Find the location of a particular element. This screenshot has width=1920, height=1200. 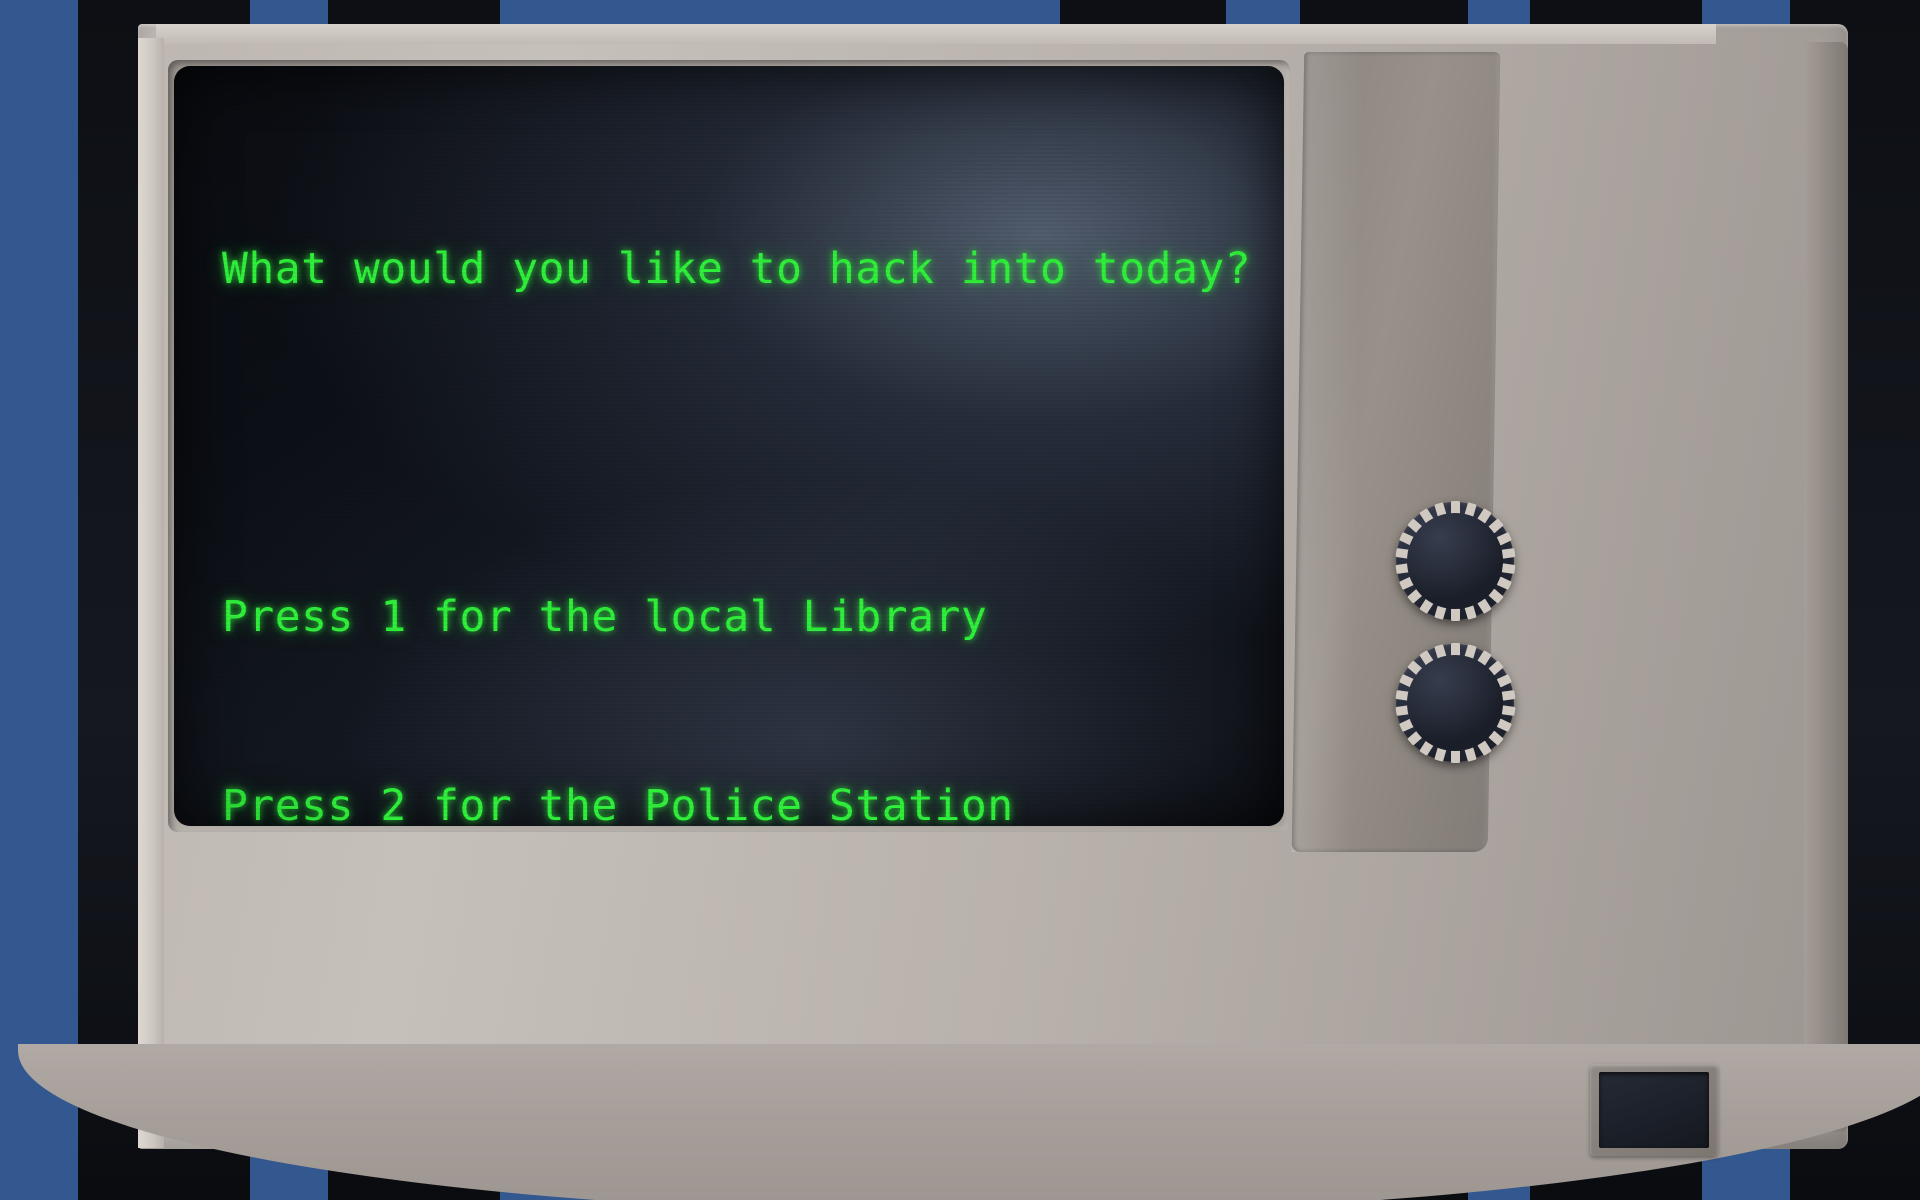

terminal-line-option-1: Press 1 for the local Library is located at coordinates (605, 617).